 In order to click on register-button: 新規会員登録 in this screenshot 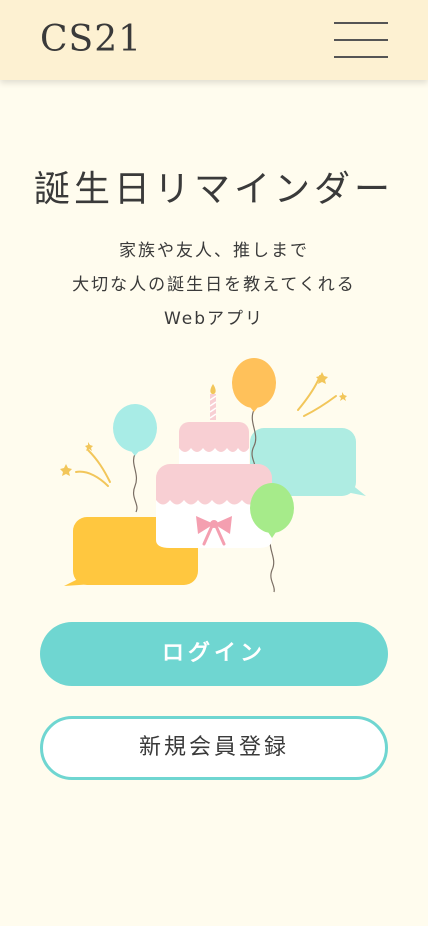, I will do `click(214, 748)`.